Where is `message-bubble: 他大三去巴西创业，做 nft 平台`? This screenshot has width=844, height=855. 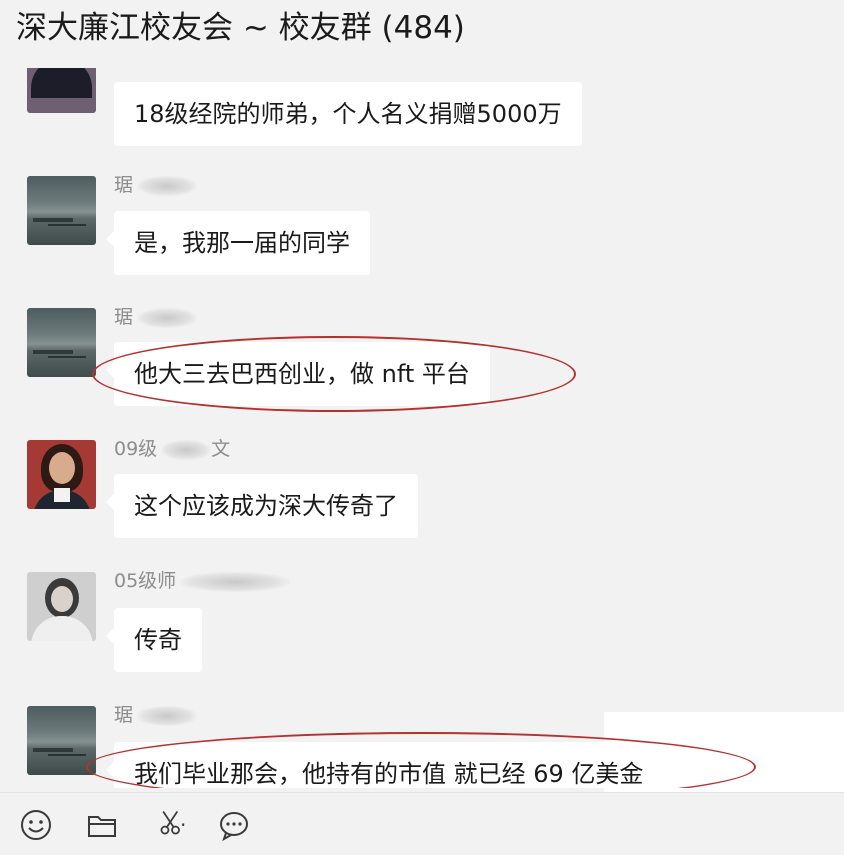
message-bubble: 他大三去巴西创业，做 nft 平台 is located at coordinates (298, 374).